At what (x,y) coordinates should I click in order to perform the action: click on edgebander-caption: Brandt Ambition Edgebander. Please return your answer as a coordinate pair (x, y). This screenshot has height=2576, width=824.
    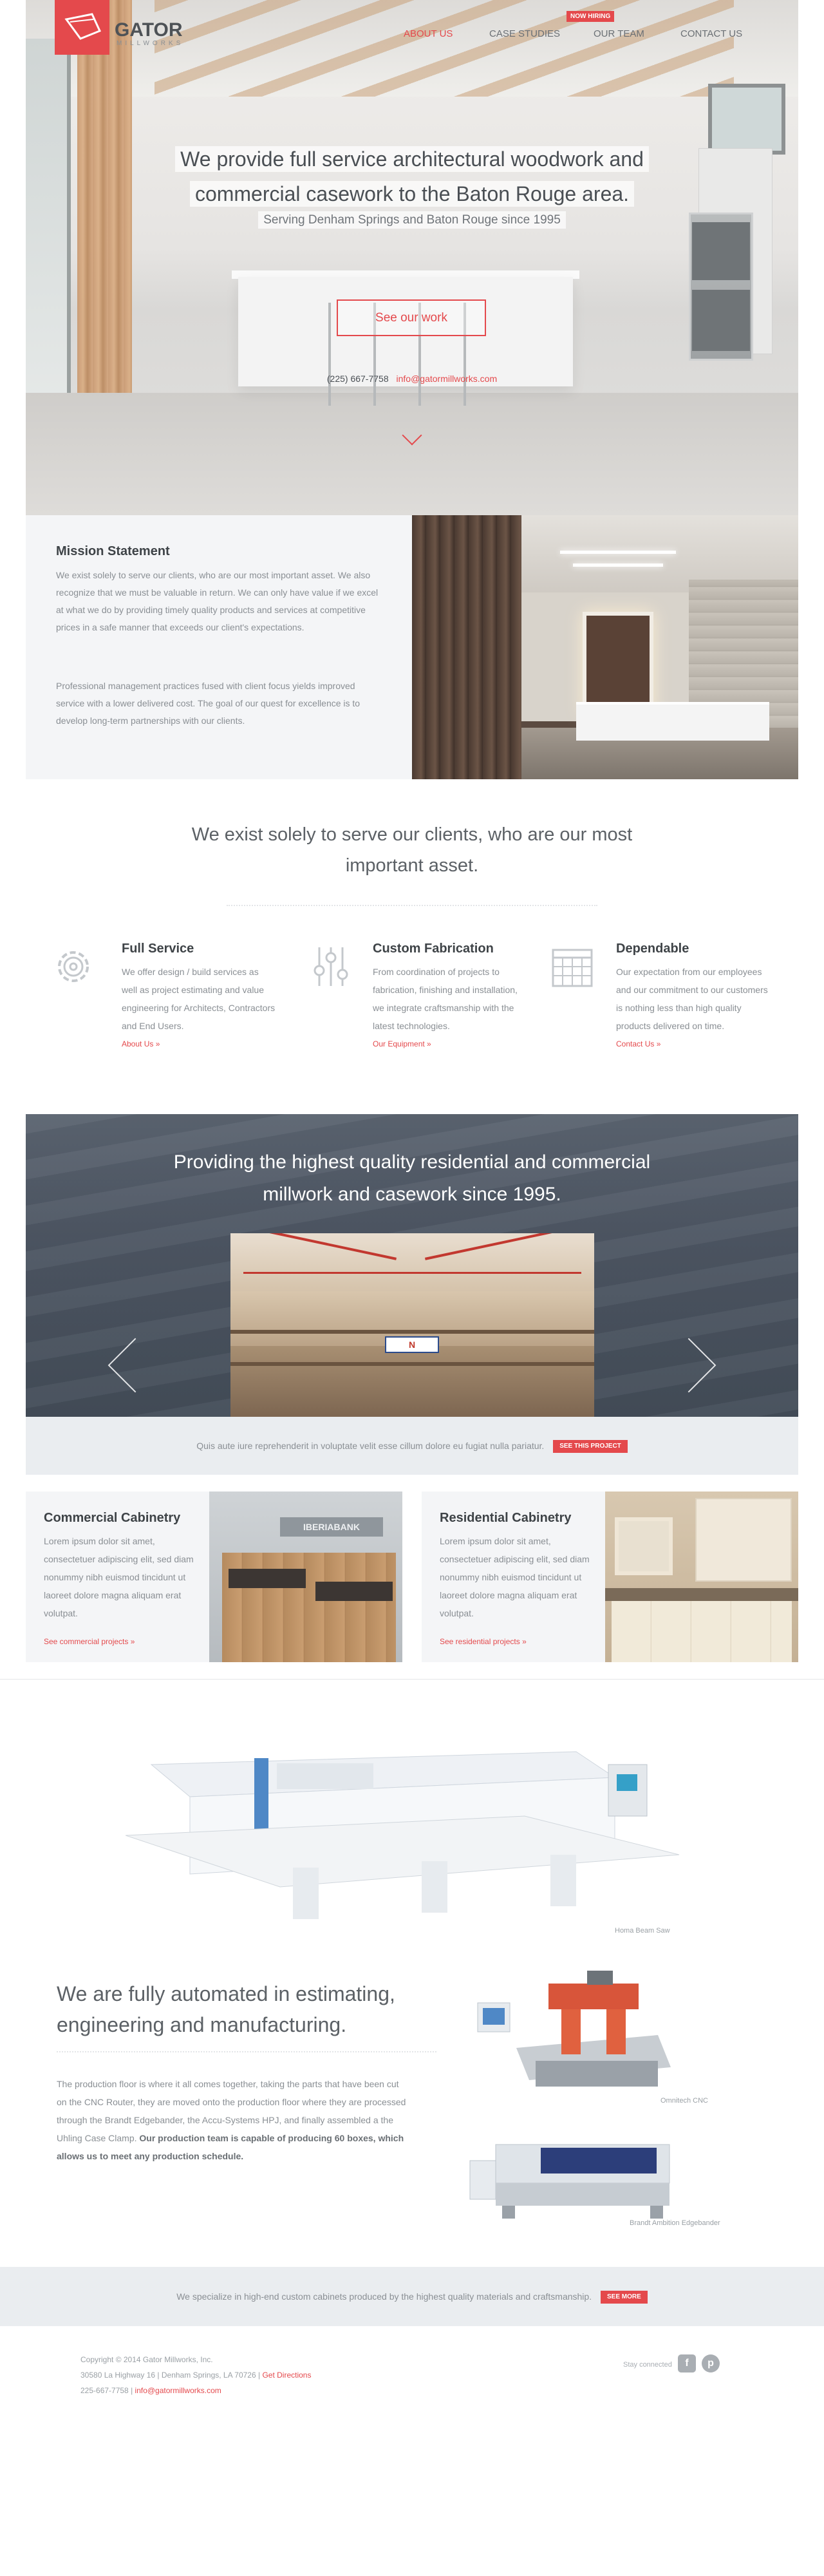
    Looking at the image, I should click on (675, 2223).